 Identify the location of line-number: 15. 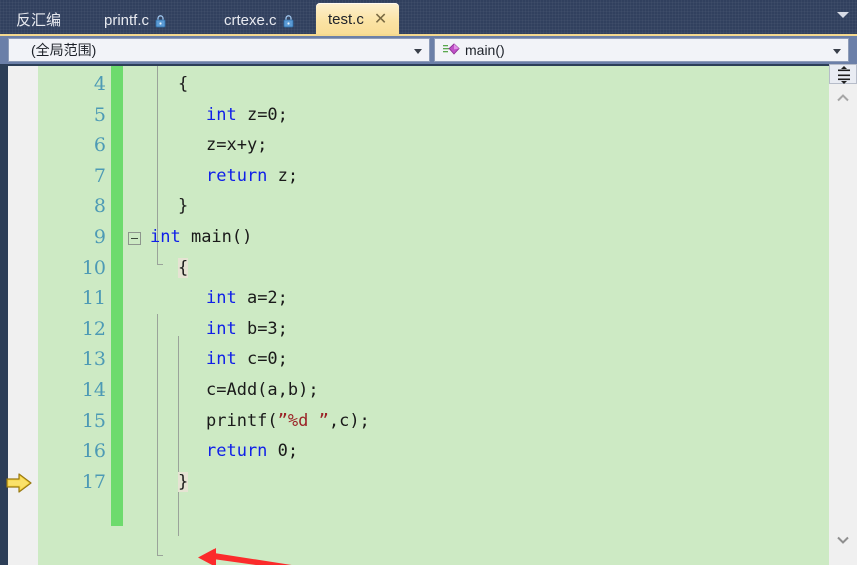
(93, 420).